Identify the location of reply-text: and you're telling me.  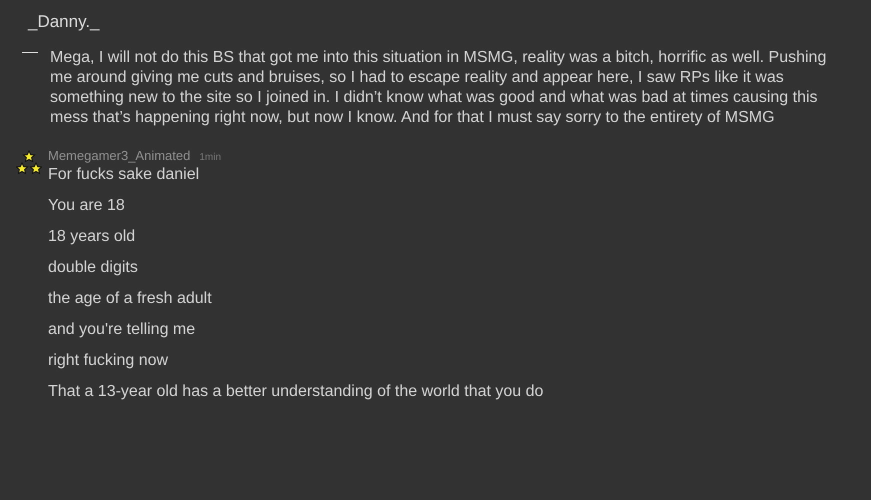
(122, 330).